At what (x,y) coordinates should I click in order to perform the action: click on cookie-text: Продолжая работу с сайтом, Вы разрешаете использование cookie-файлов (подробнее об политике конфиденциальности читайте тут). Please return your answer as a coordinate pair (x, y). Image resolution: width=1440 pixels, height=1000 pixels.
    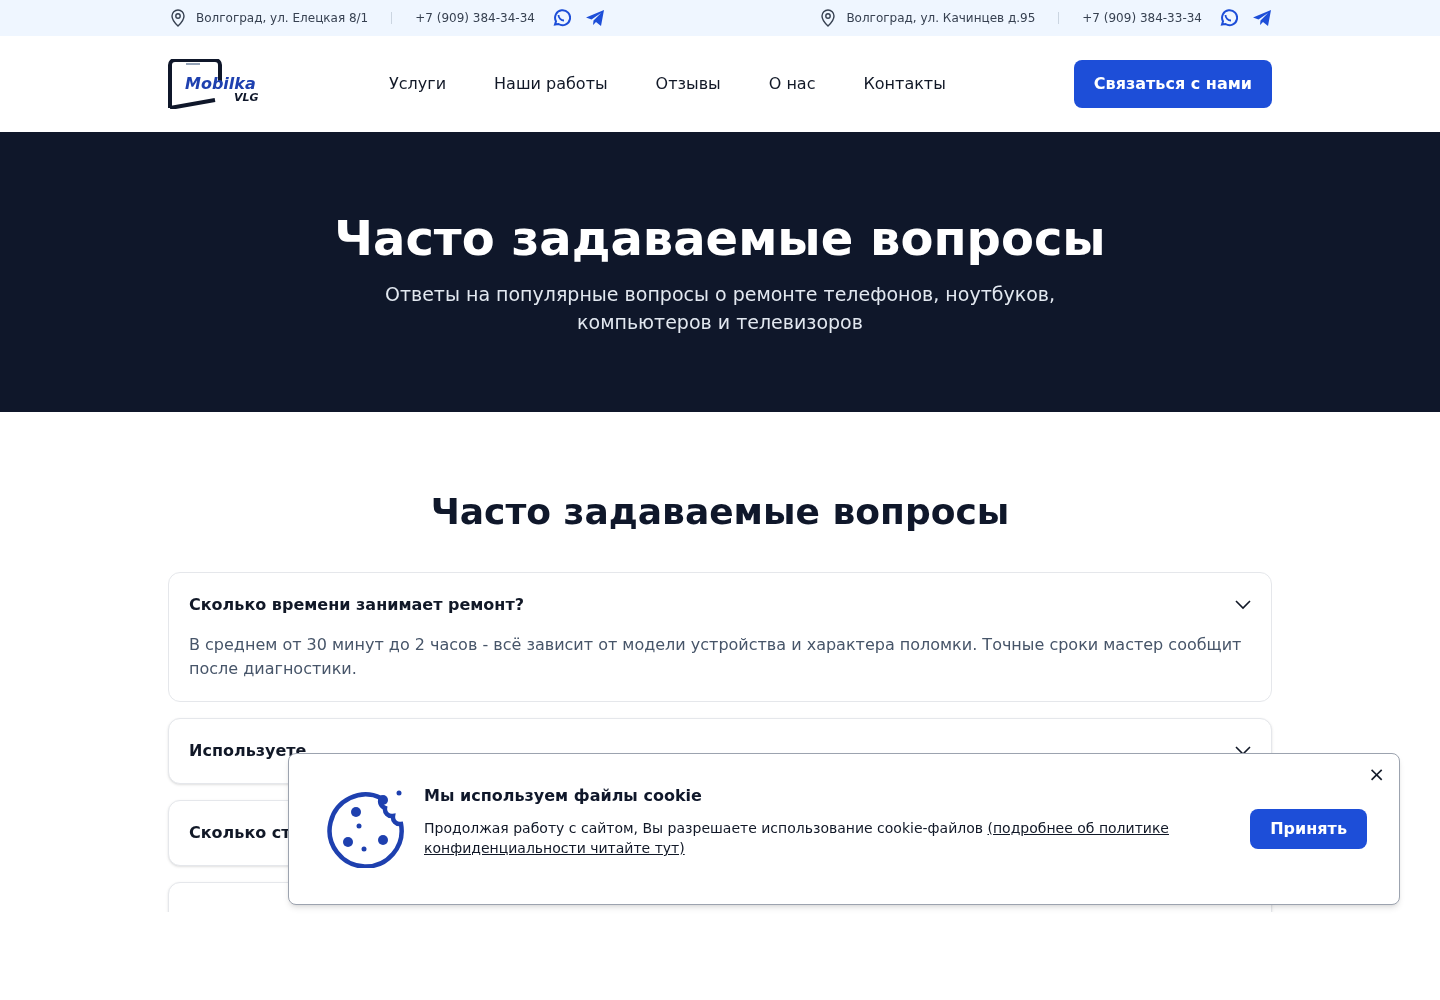
    Looking at the image, I should click on (797, 838).